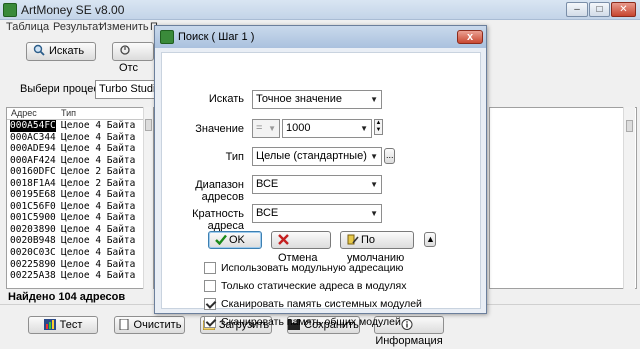 The height and width of the screenshot is (349, 640). Describe the element at coordinates (378, 130) in the screenshot. I see `spin-down-icon: ▼` at that location.